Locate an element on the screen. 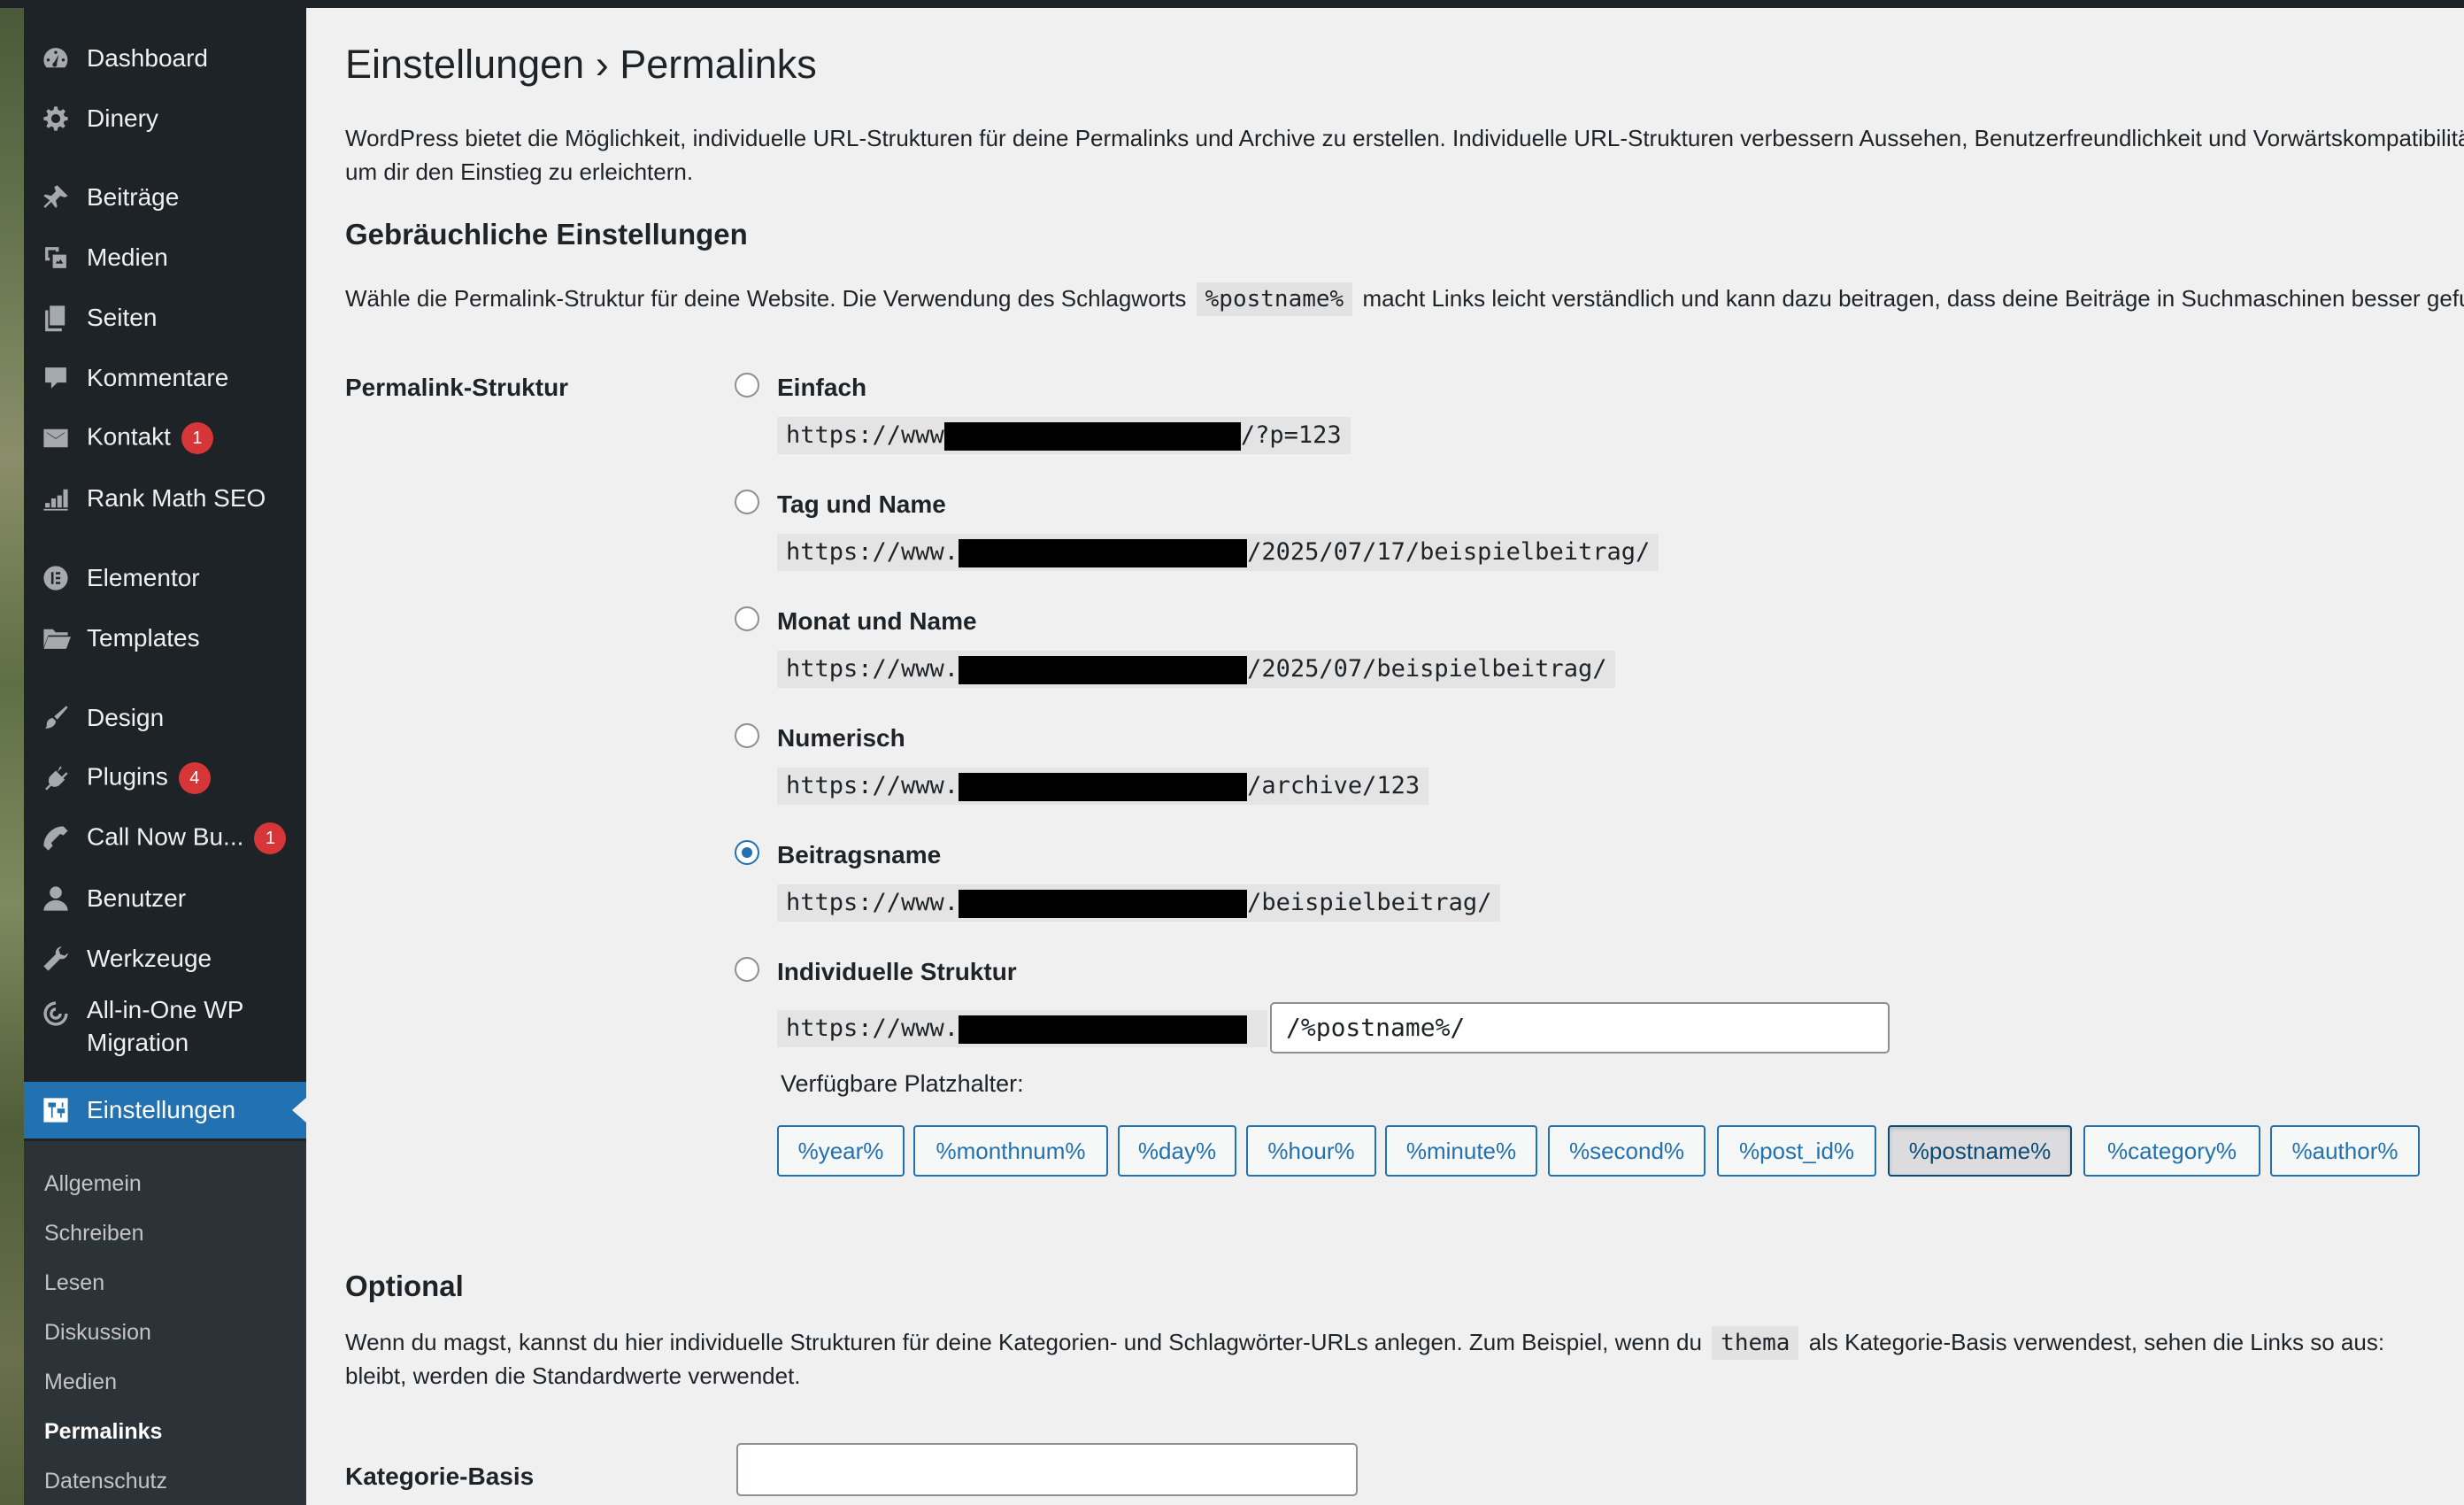 The image size is (2464, 1505). radio-beitragsname is located at coordinates (747, 852).